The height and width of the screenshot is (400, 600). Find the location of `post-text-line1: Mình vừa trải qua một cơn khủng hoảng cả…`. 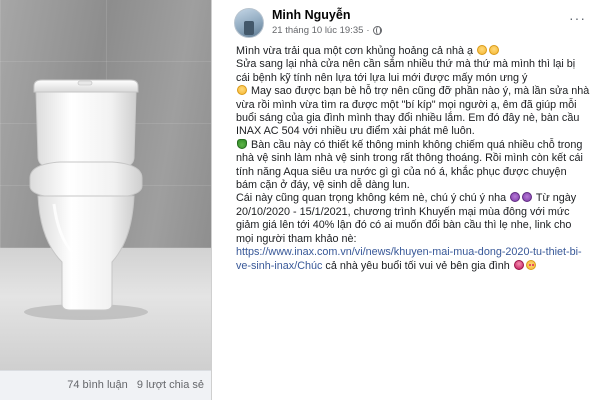

post-text-line1: Mình vừa trải qua một cơn khủng hoảng cả… is located at coordinates (354, 51).